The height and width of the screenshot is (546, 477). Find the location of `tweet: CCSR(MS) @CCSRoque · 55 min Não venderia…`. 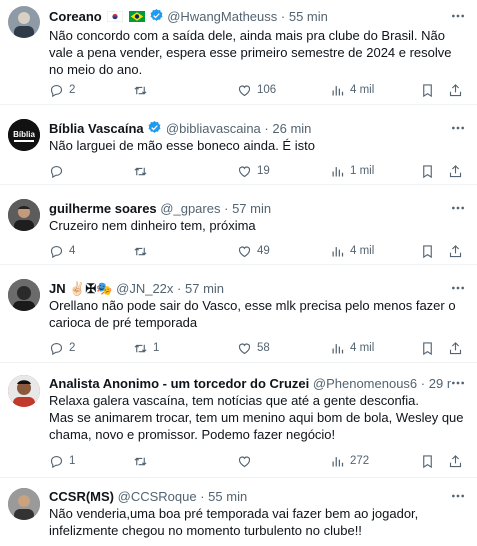

tweet: CCSR(MS) @CCSRoque · 55 min Não venderia… is located at coordinates (238, 512).